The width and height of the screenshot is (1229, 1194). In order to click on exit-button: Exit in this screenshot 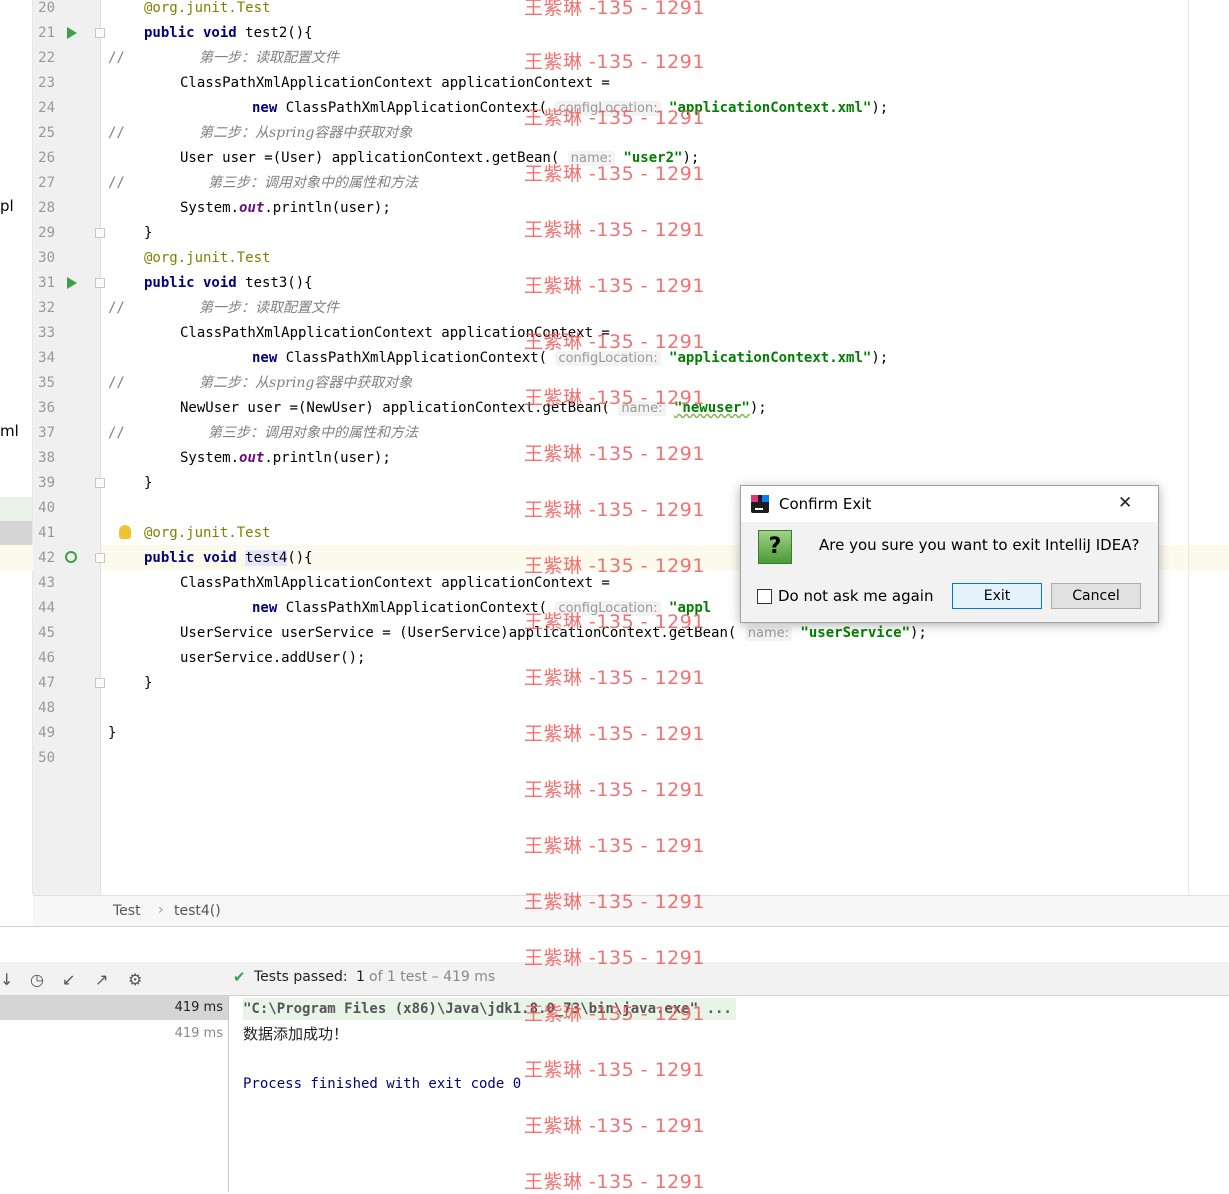, I will do `click(997, 596)`.